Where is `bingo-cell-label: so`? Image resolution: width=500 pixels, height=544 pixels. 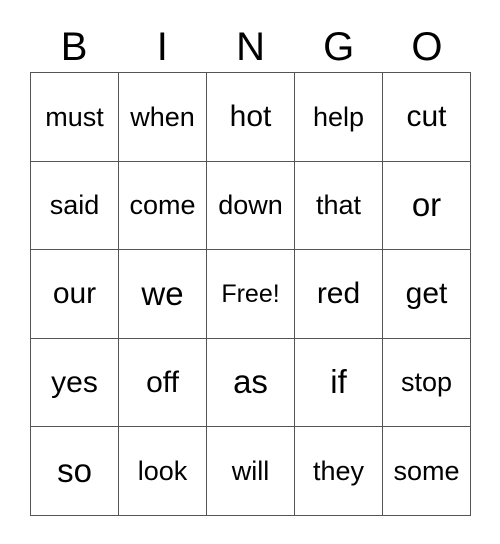 bingo-cell-label: so is located at coordinates (74, 470).